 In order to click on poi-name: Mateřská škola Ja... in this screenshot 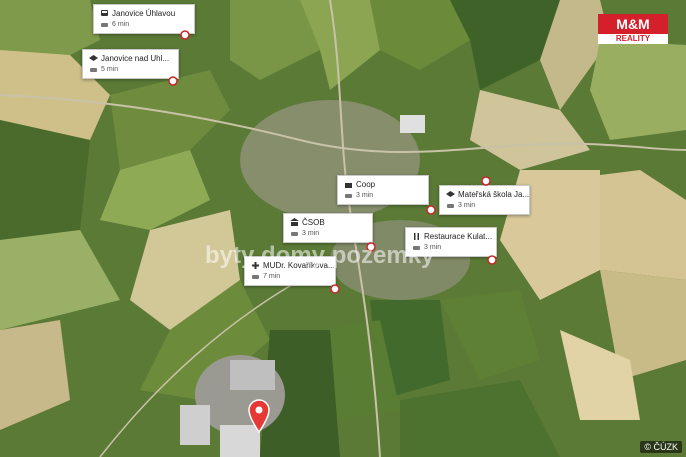, I will do `click(494, 194)`.